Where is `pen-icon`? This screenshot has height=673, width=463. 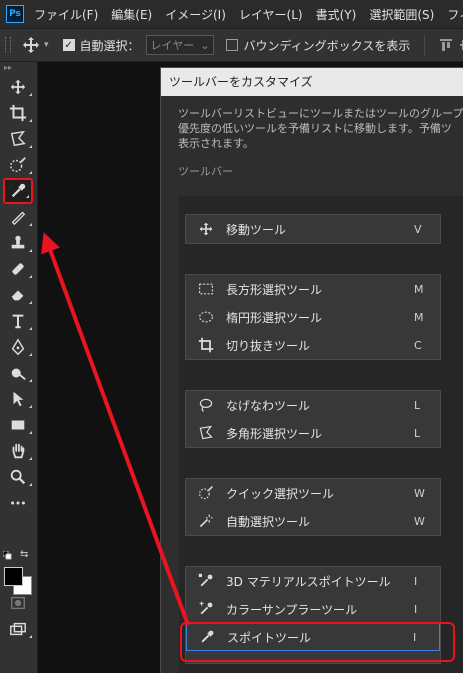
pen-icon is located at coordinates (18, 347).